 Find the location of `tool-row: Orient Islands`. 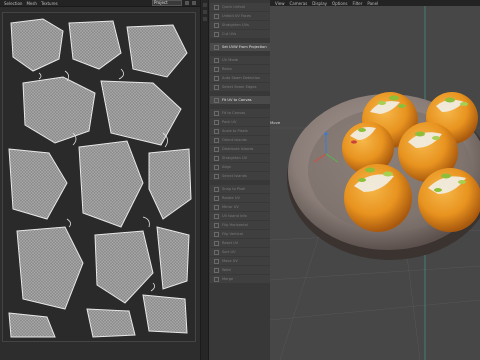

tool-row: Orient Islands is located at coordinates (240, 140).